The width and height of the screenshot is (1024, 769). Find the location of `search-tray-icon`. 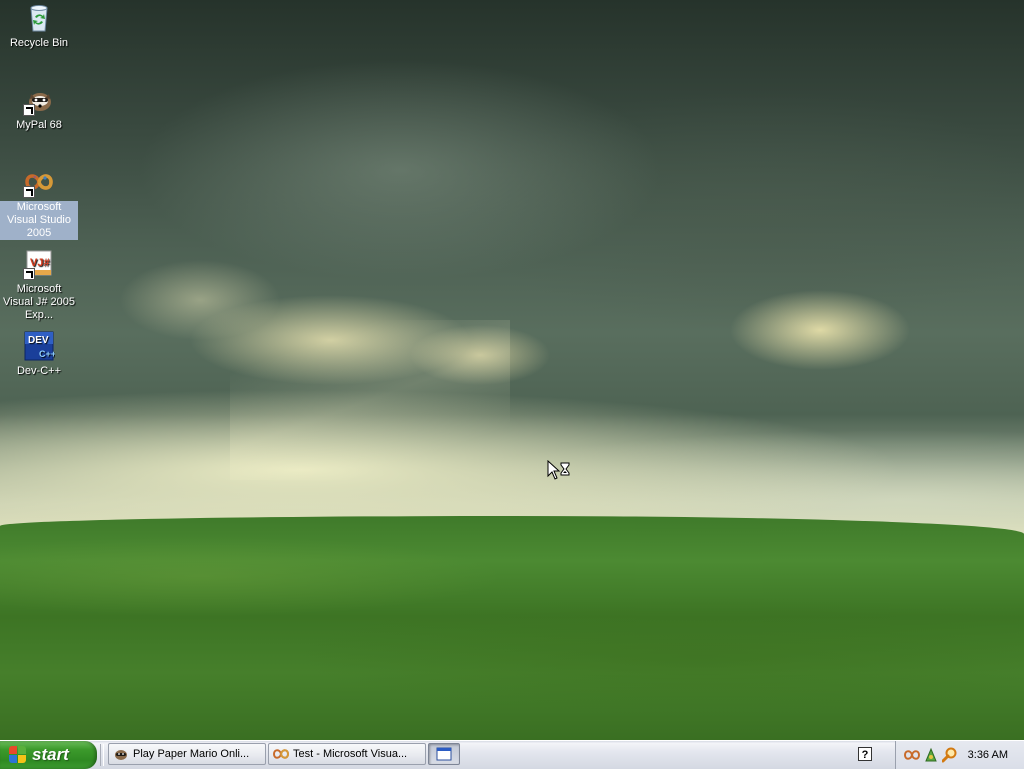

search-tray-icon is located at coordinates (949, 755).